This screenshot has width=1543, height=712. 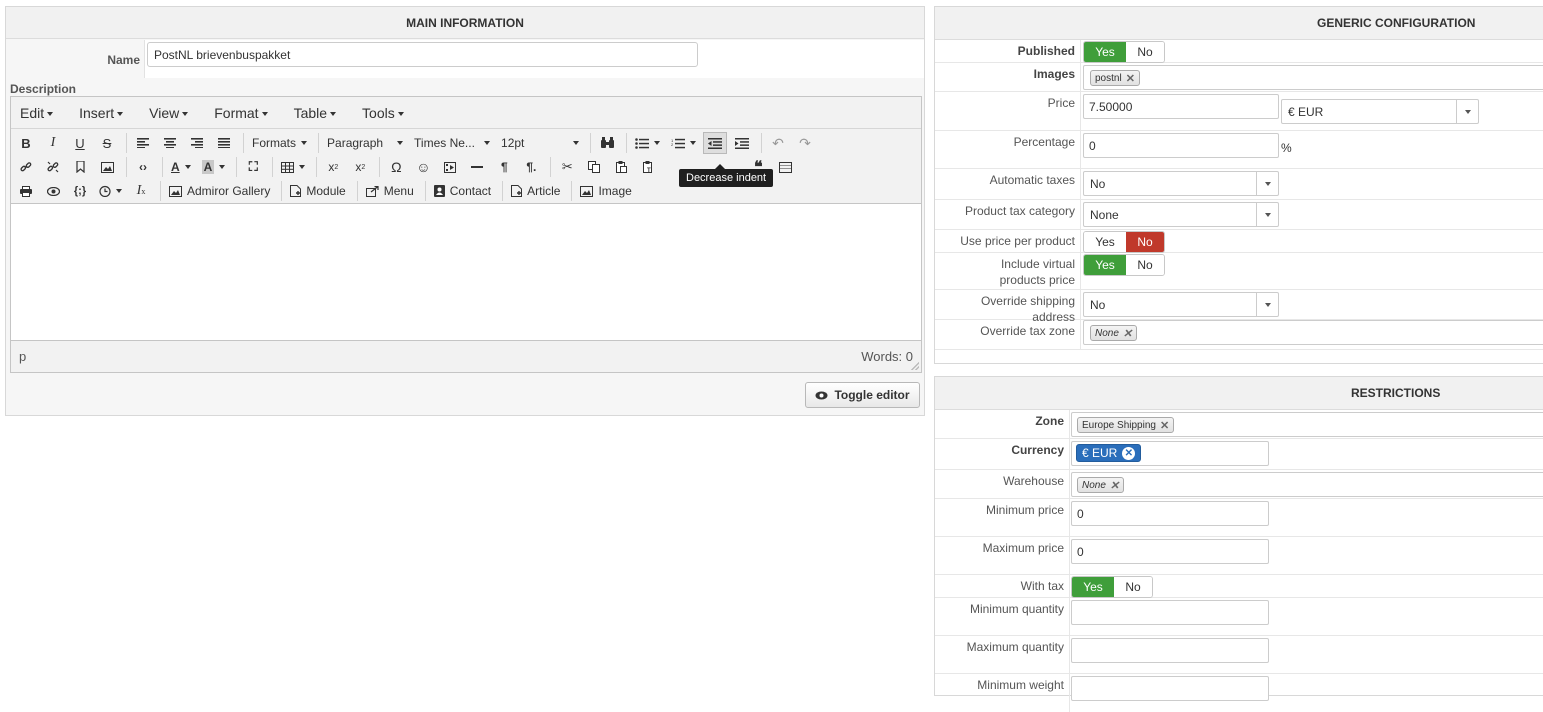 What do you see at coordinates (466, 356) in the screenshot?
I see `editor-statusbar: p Words: 0` at bounding box center [466, 356].